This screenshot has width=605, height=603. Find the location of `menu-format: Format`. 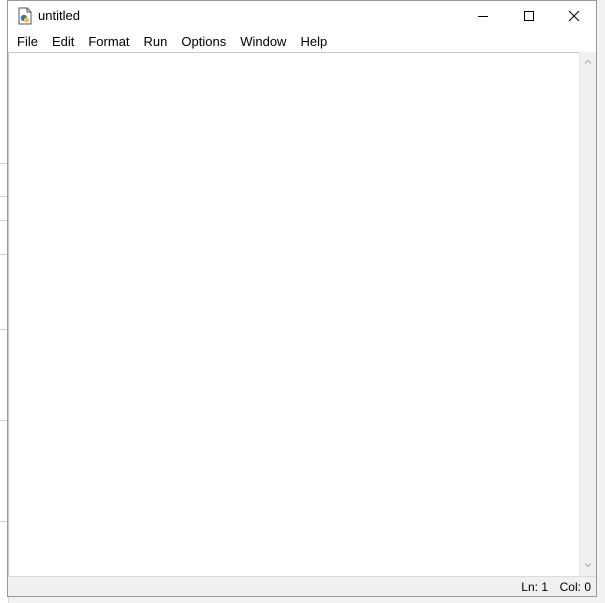

menu-format: Format is located at coordinates (108, 42).